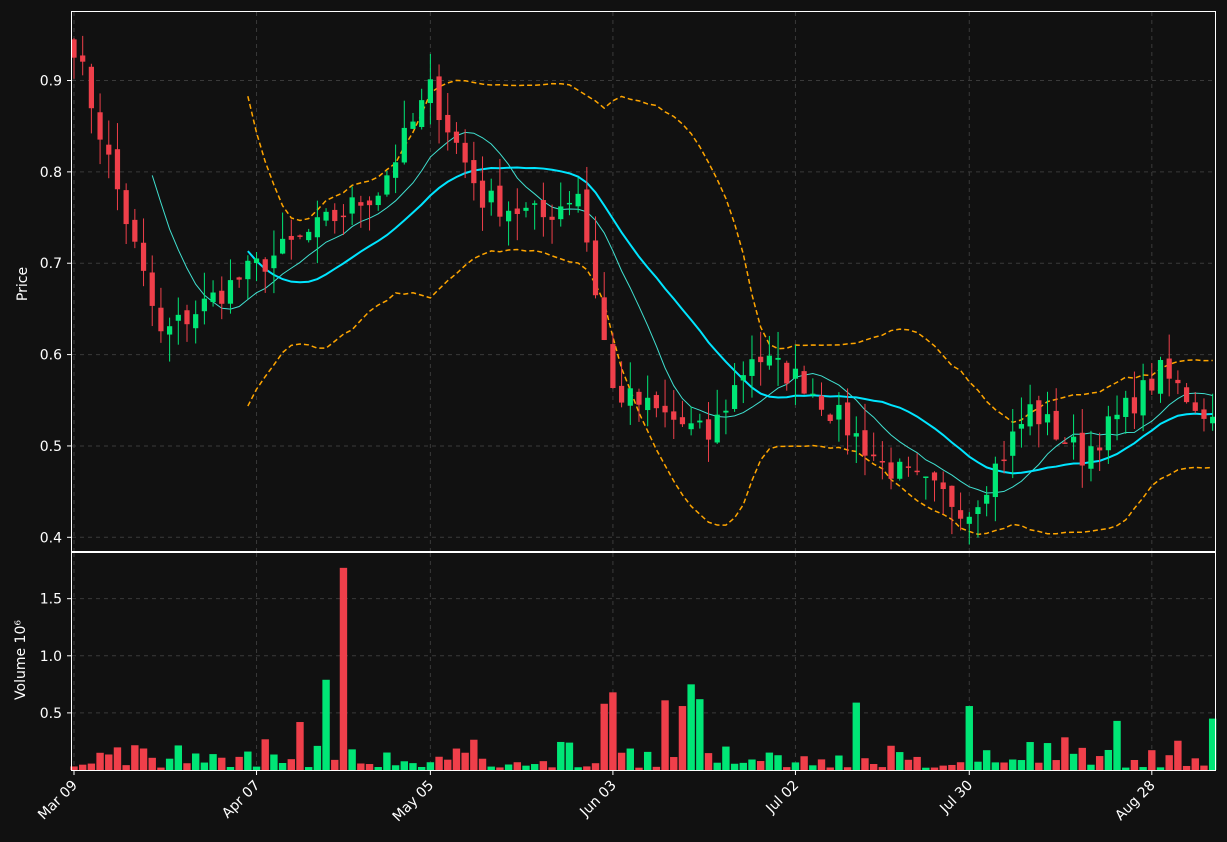 The width and height of the screenshot is (1227, 842). Describe the element at coordinates (51, 356) in the screenshot. I see `price-tick-label: 0.6` at that location.